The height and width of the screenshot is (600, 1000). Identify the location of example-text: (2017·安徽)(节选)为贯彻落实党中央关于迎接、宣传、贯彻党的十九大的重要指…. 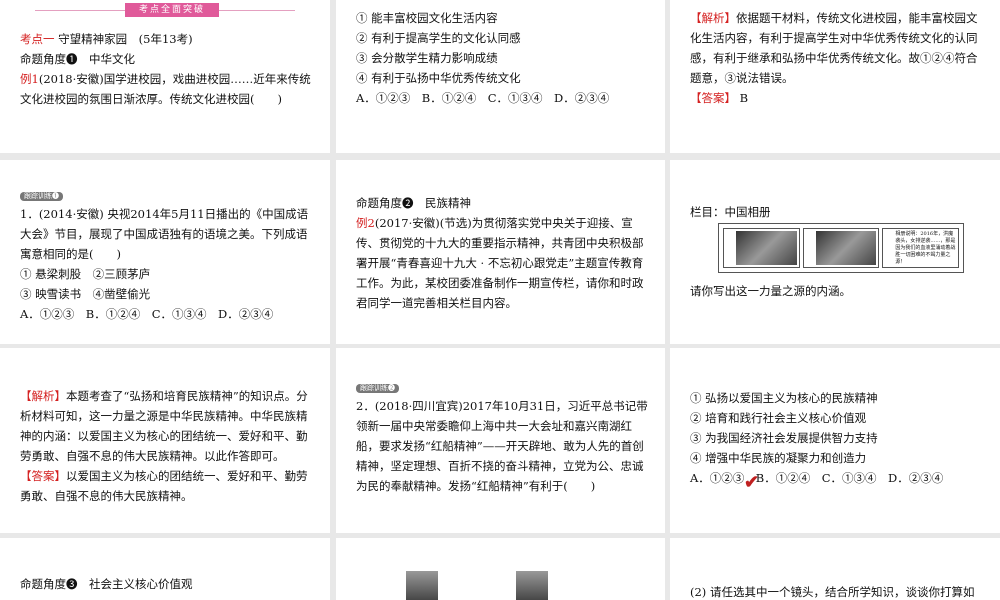
(500, 263).